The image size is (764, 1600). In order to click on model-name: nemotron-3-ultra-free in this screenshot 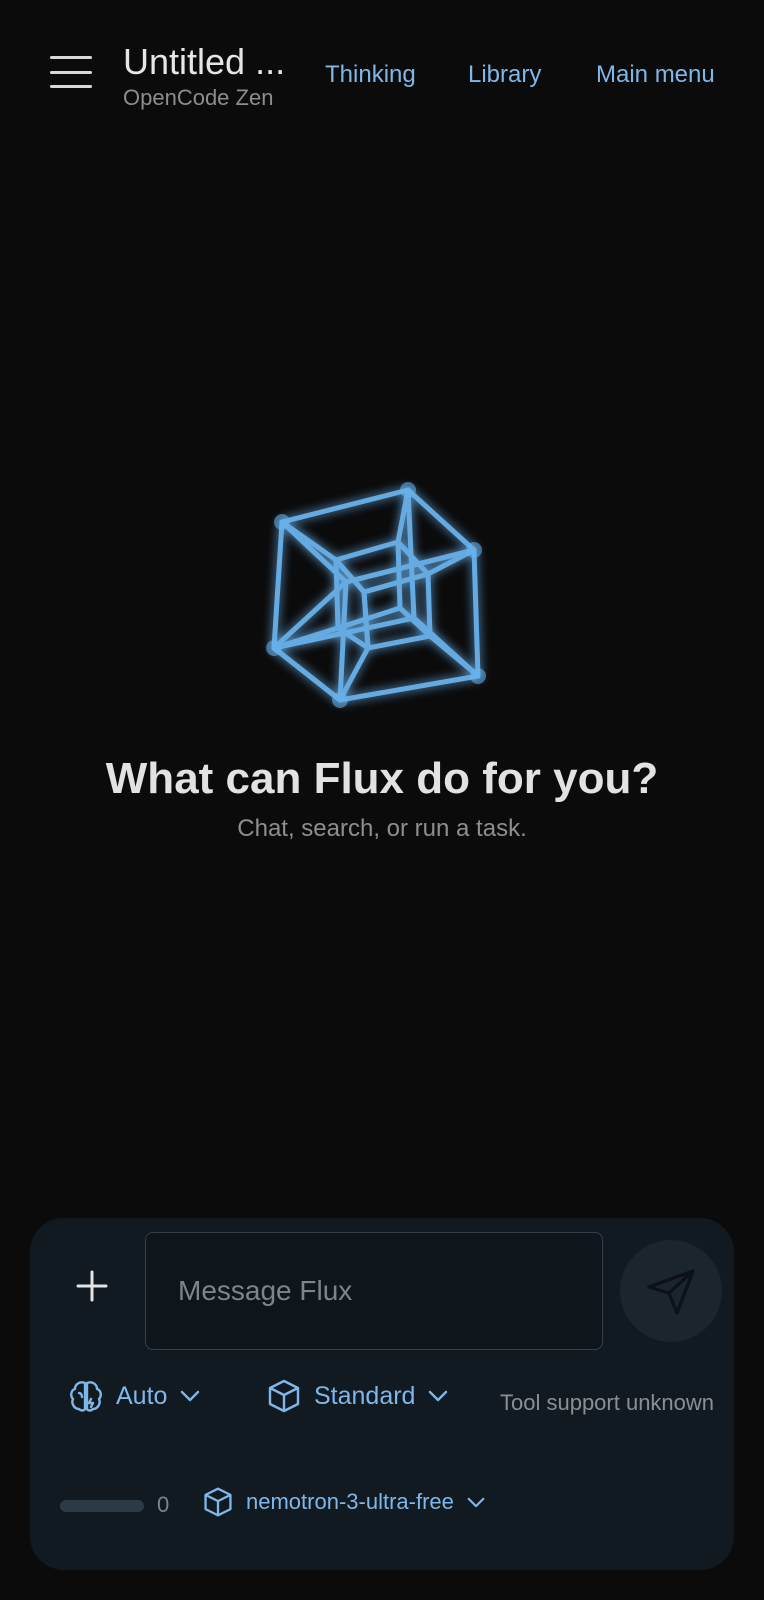, I will do `click(350, 1501)`.